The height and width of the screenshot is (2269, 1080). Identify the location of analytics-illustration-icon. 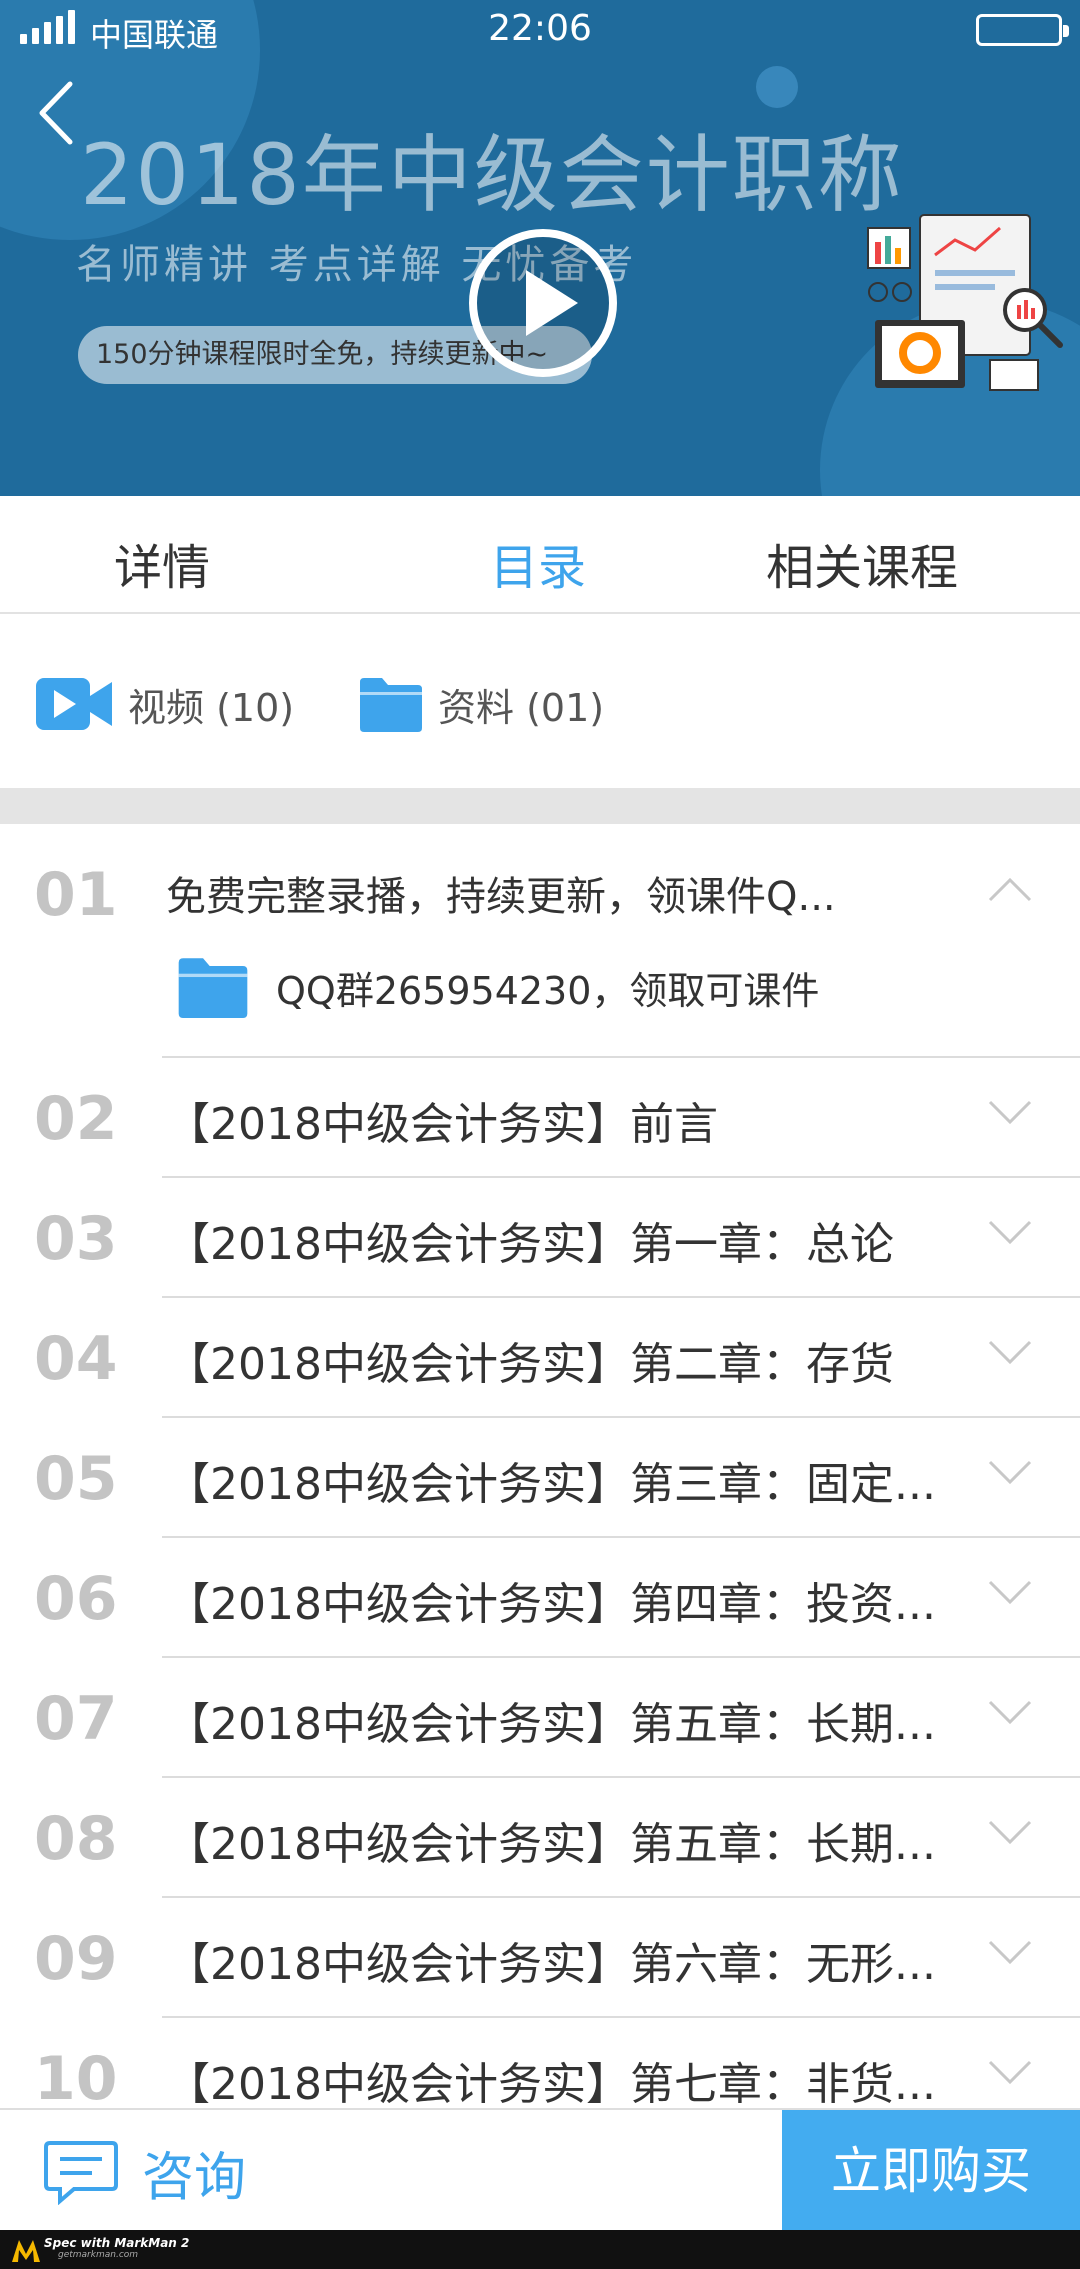
(965, 302).